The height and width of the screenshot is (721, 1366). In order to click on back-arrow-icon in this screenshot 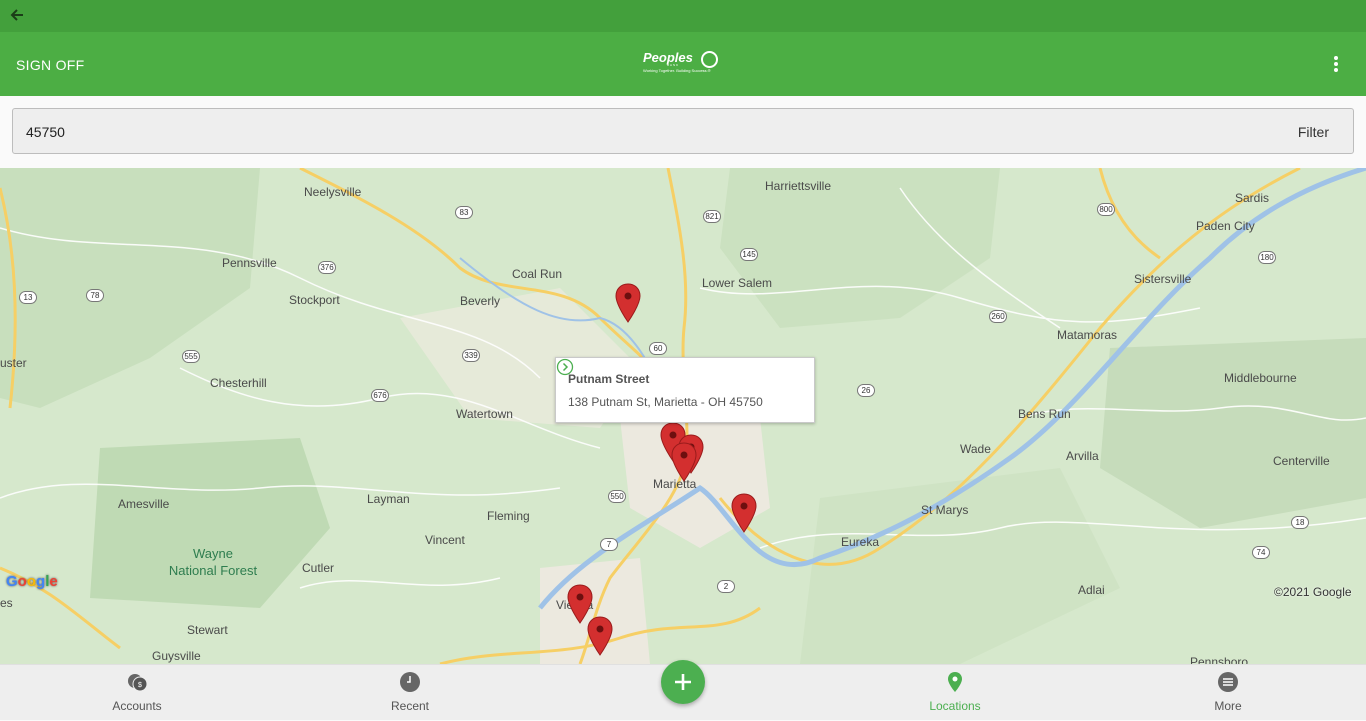, I will do `click(17, 15)`.